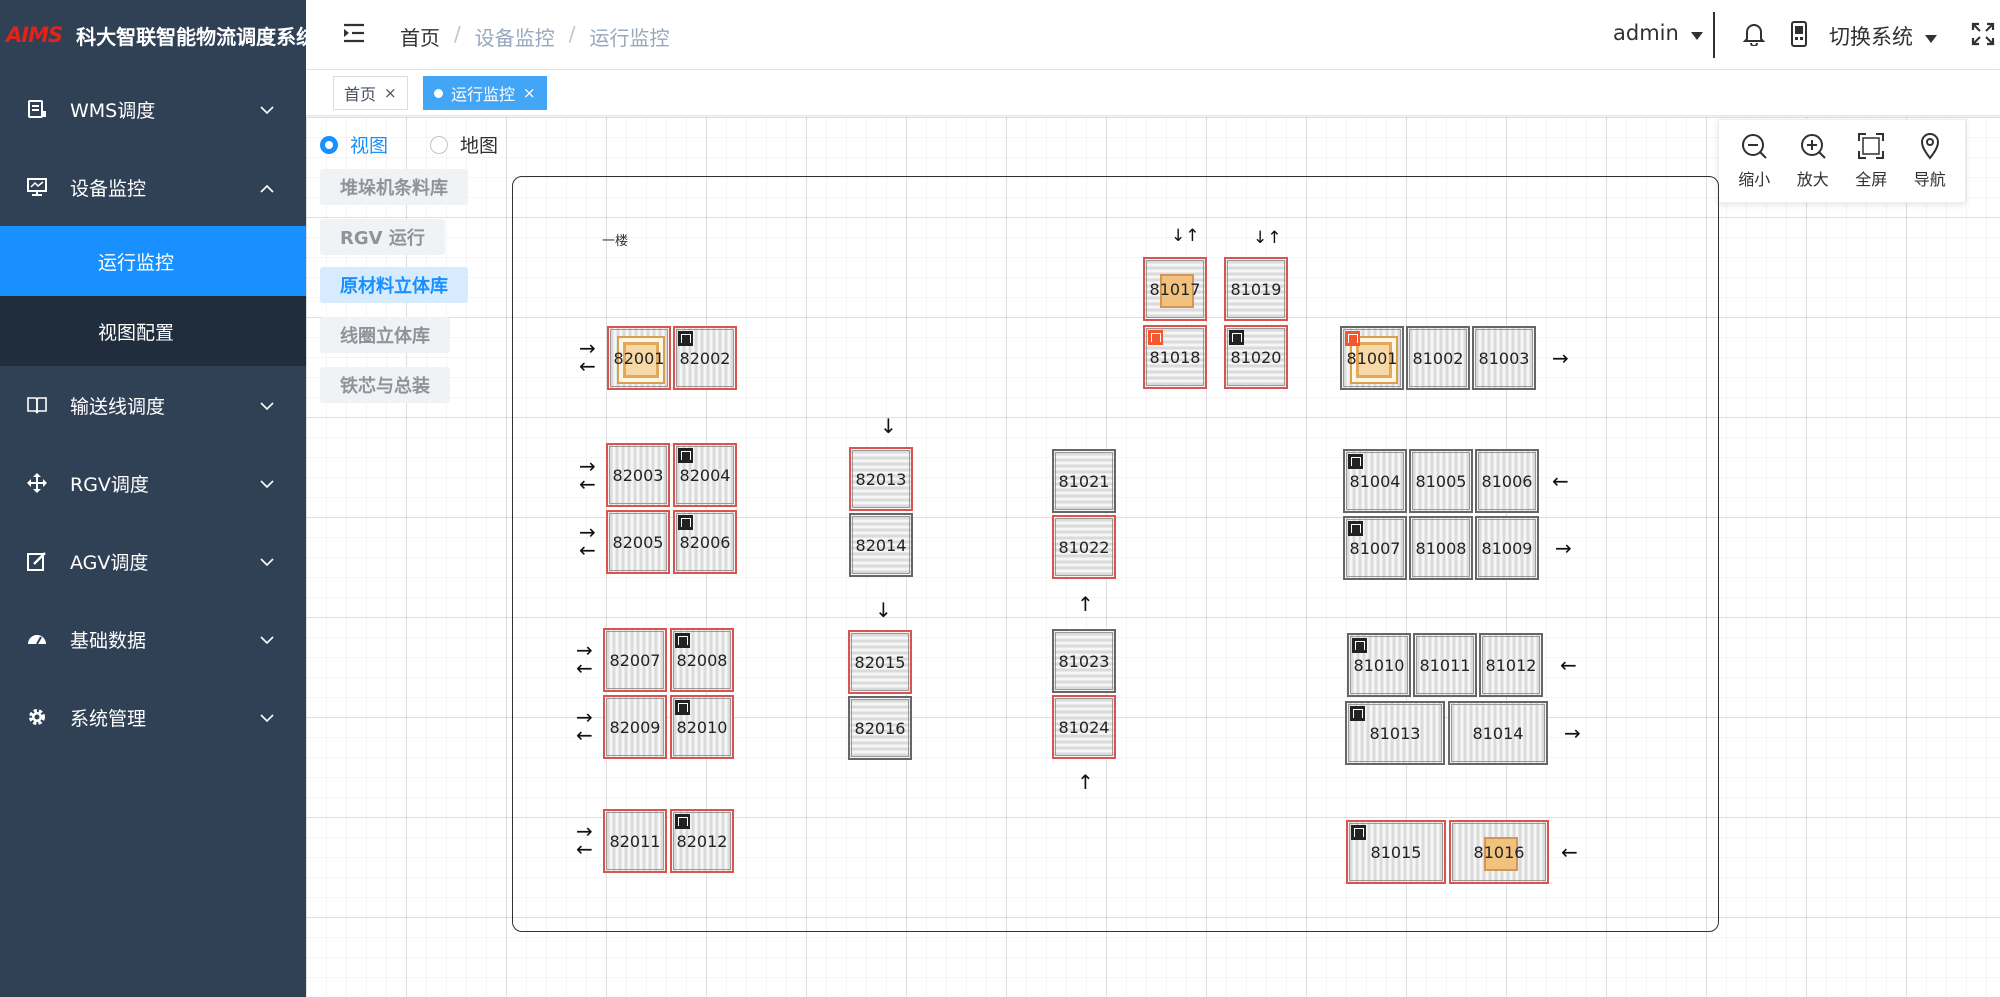 Image resolution: width=2000 pixels, height=997 pixels. Describe the element at coordinates (1267, 238) in the screenshot. I see `arrow-down-up: ↓↑` at that location.